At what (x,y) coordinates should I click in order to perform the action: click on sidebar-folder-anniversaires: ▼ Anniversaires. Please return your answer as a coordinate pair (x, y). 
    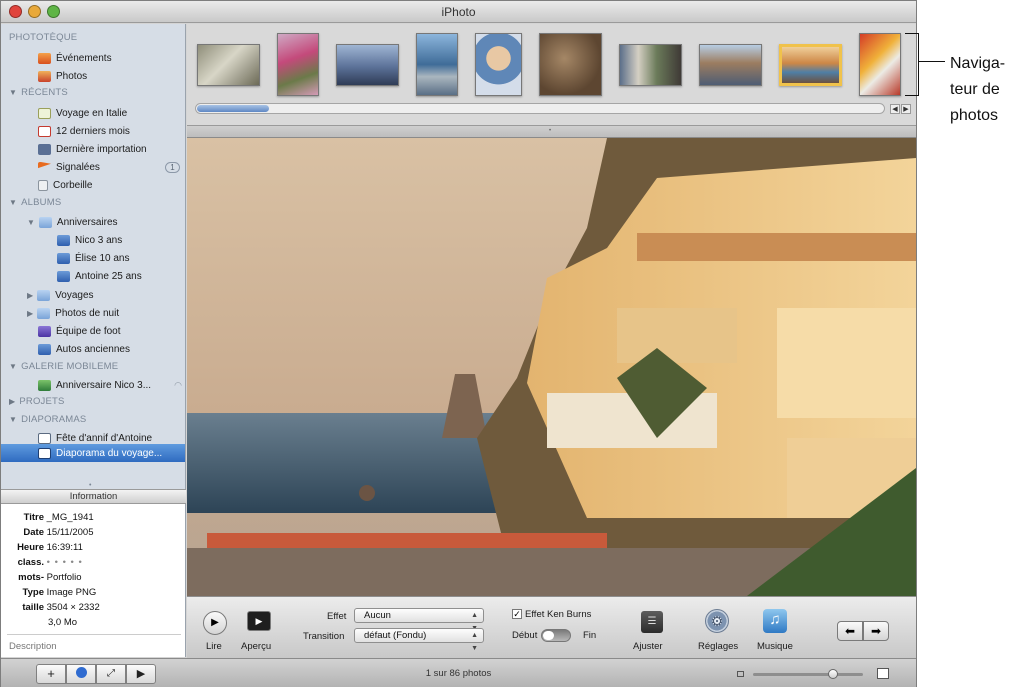
    Looking at the image, I should click on (72, 222).